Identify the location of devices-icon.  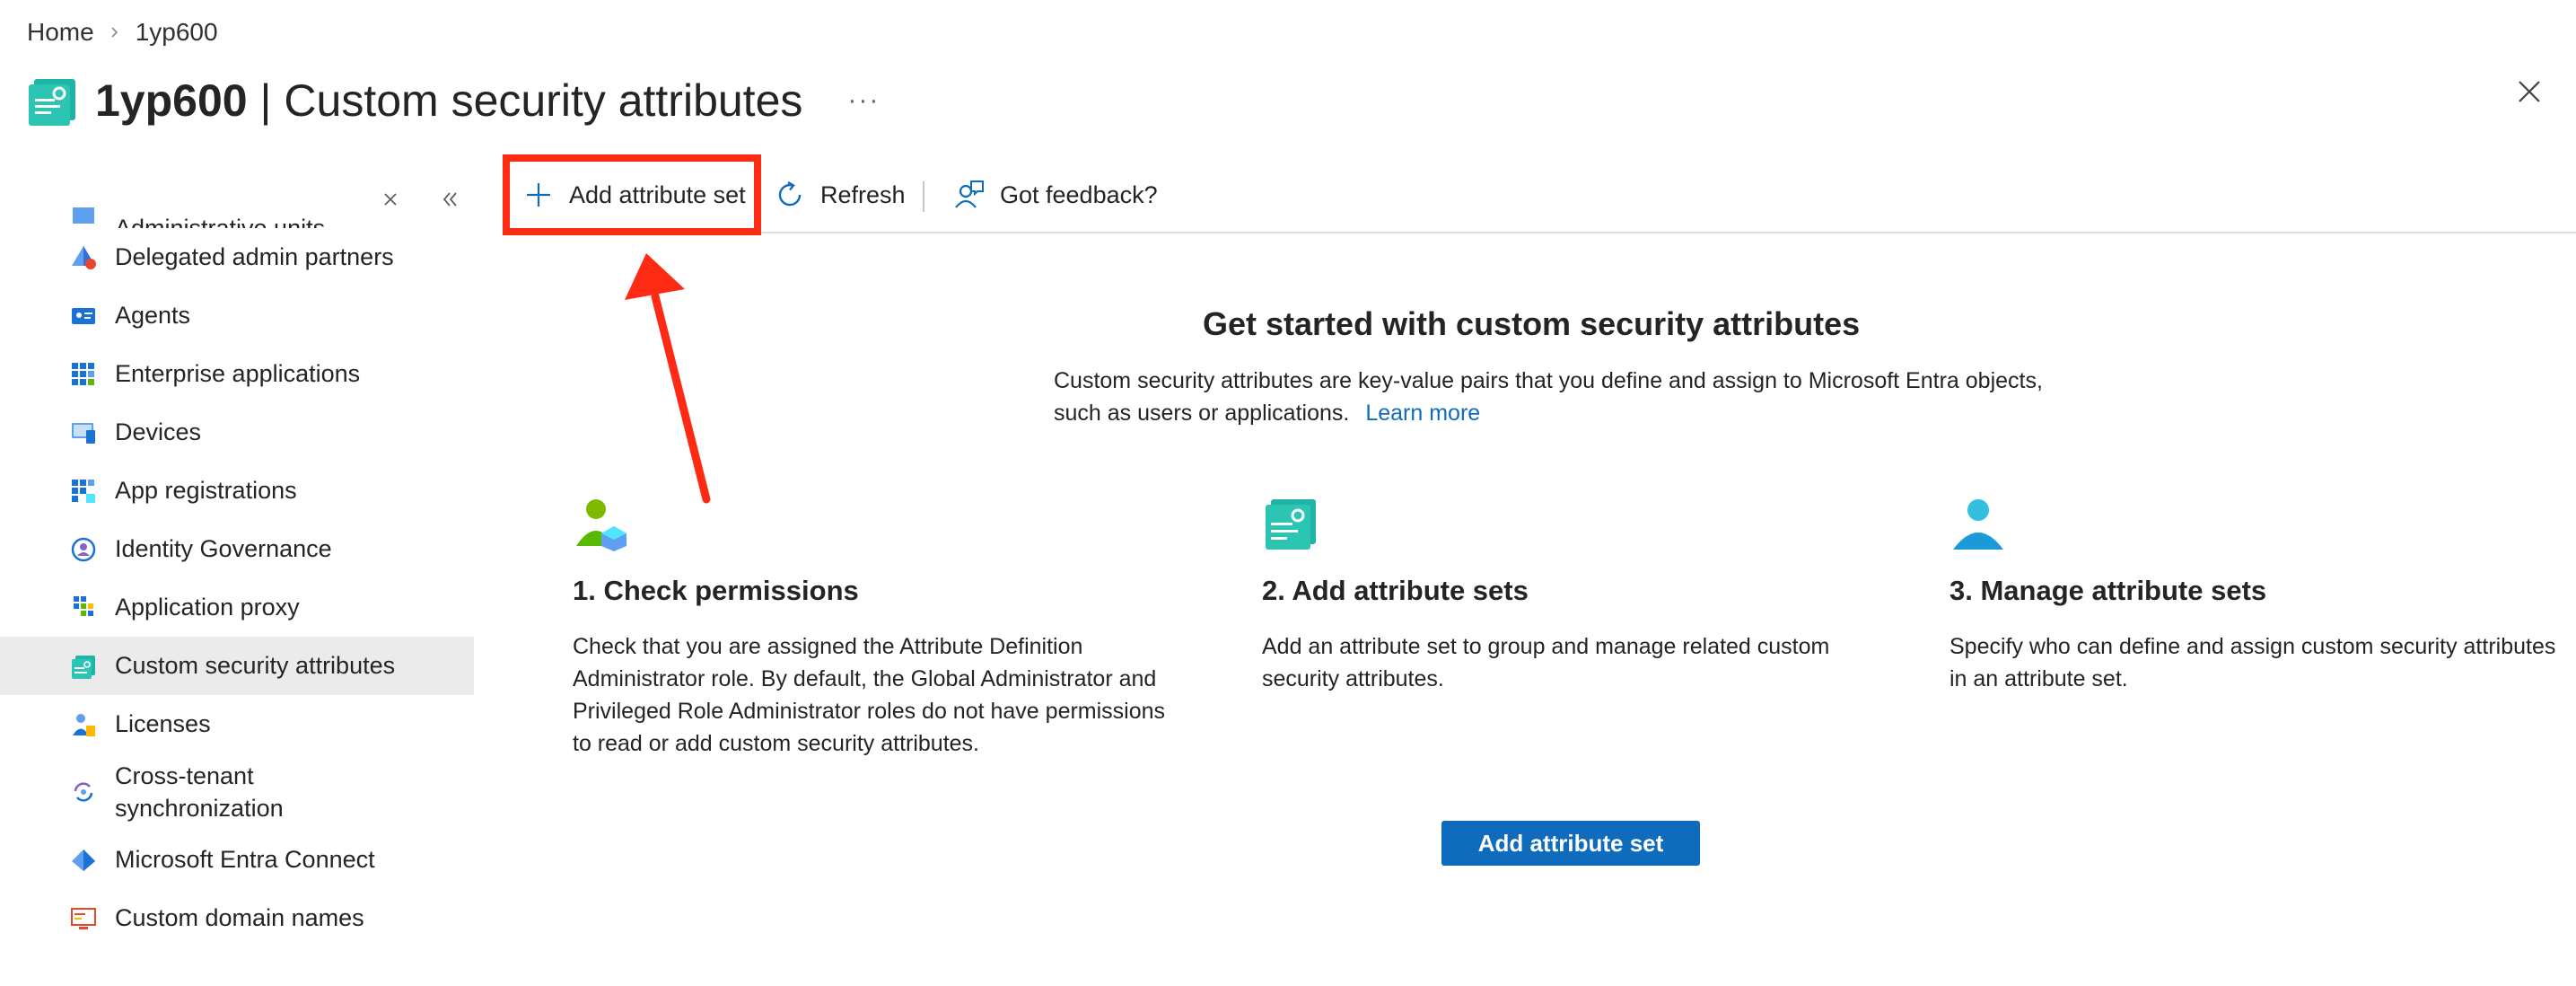
(83, 433).